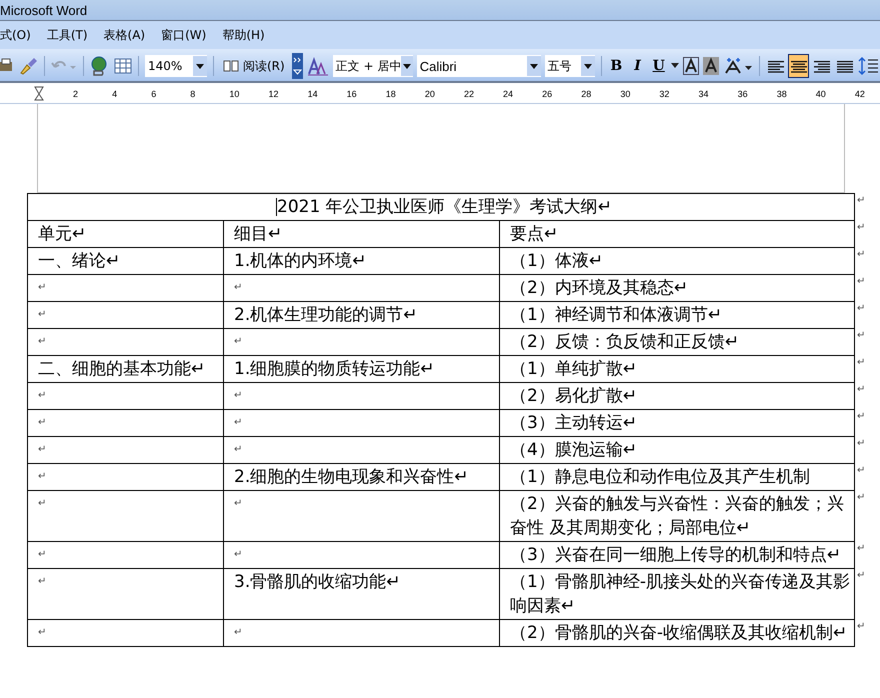  I want to click on character-shading-icon, so click(711, 66).